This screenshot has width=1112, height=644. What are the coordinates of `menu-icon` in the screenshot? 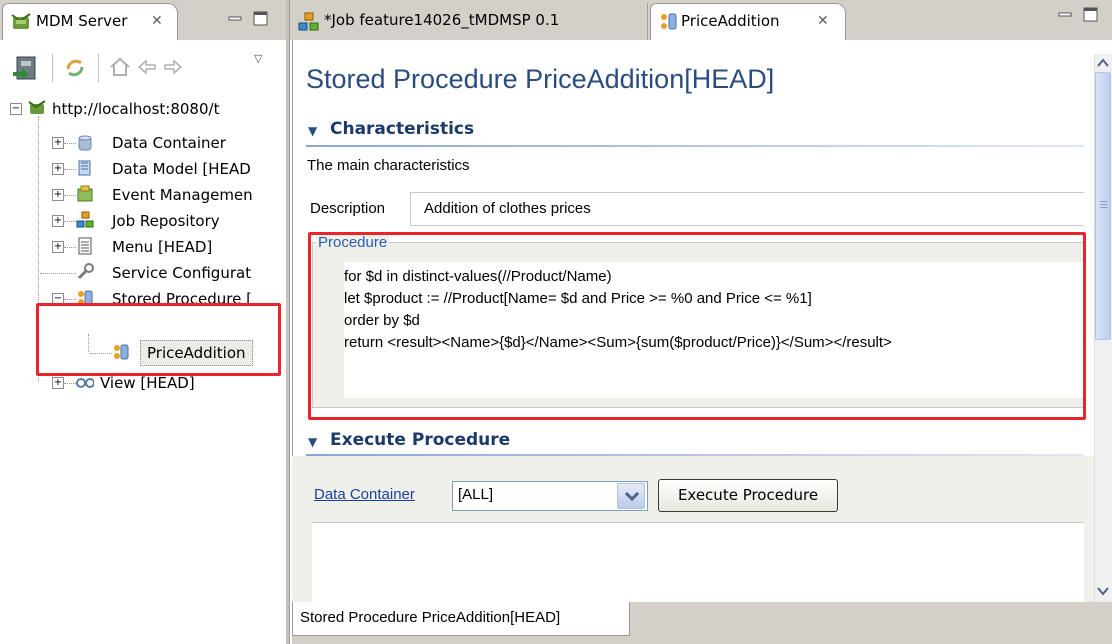 It's located at (85, 246).